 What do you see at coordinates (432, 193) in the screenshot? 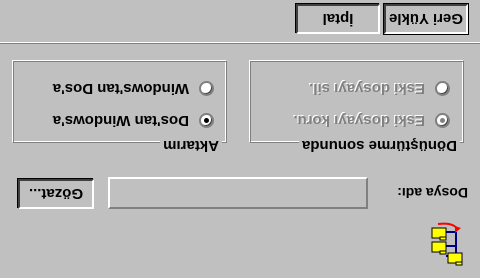
I see `file-name-label: Dosya adı:` at bounding box center [432, 193].